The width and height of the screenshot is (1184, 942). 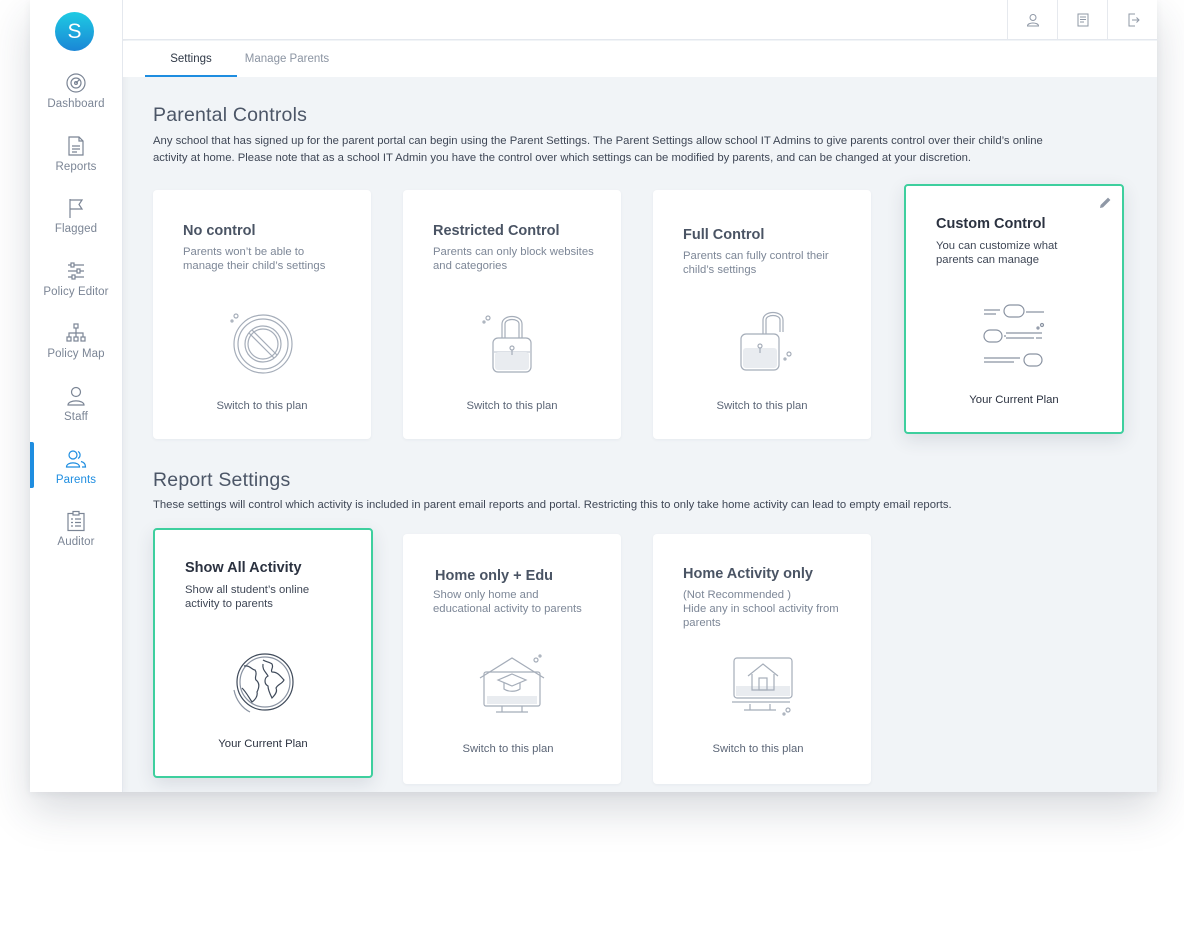 I want to click on sidebar-item-label: Dashboard, so click(x=76, y=104).